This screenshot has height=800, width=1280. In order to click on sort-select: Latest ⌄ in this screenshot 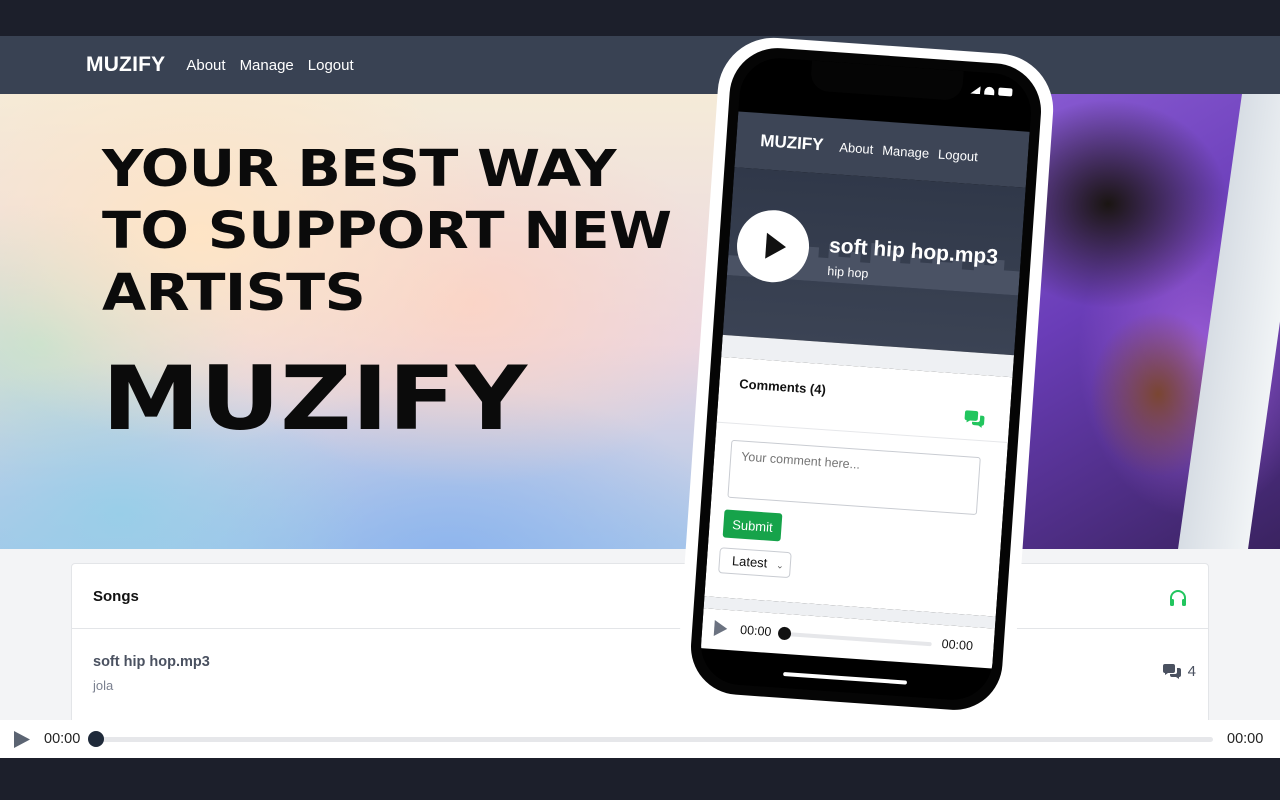, I will do `click(755, 563)`.